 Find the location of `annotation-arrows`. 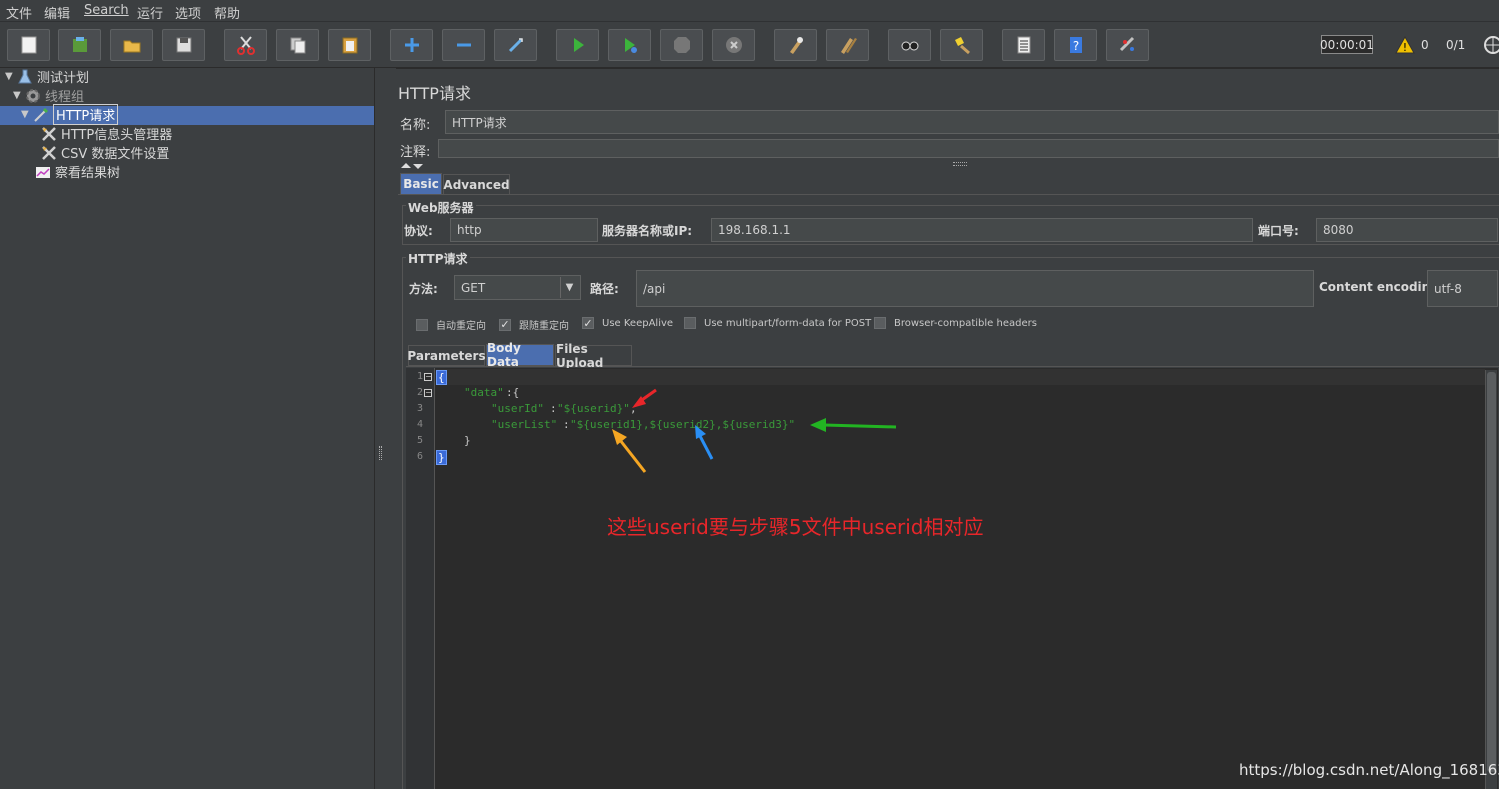

annotation-arrows is located at coordinates (754, 430).